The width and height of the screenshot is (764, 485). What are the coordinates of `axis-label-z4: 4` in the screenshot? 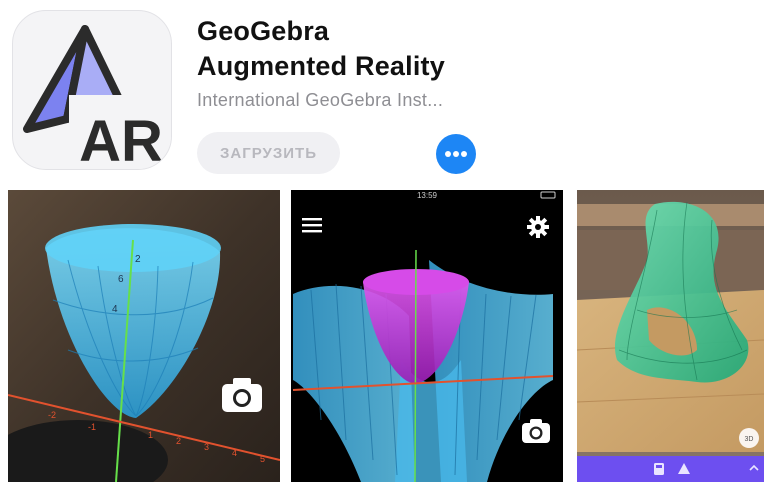 It's located at (115, 309).